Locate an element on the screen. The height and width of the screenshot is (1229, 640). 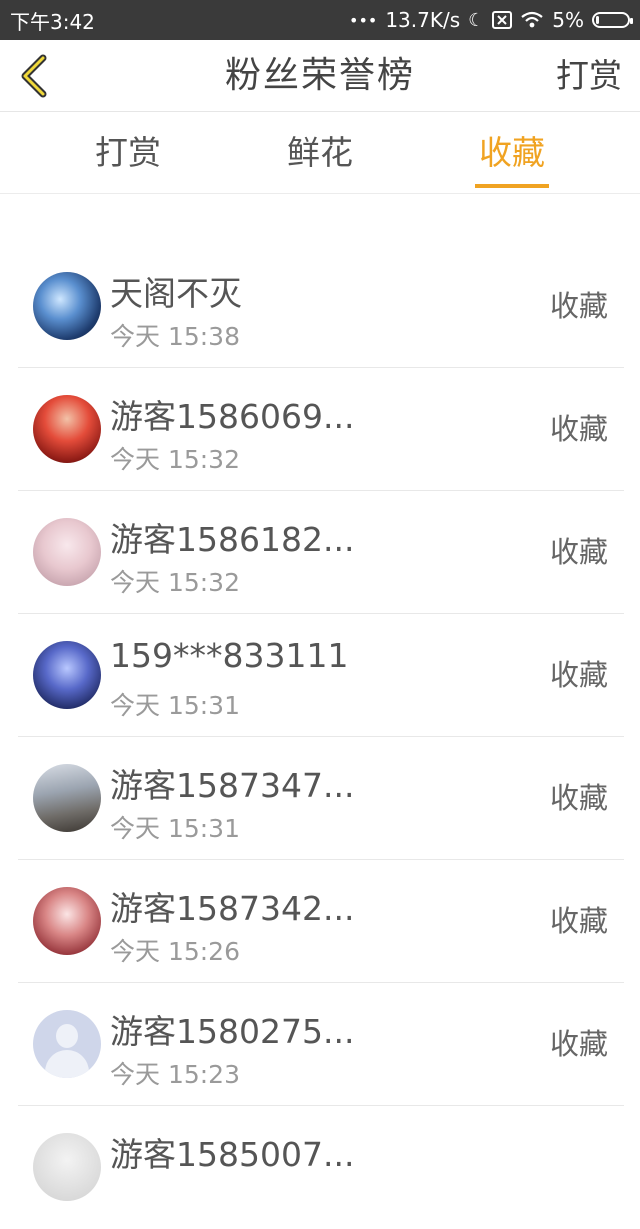
default-avatar-head is located at coordinates (67, 1036).